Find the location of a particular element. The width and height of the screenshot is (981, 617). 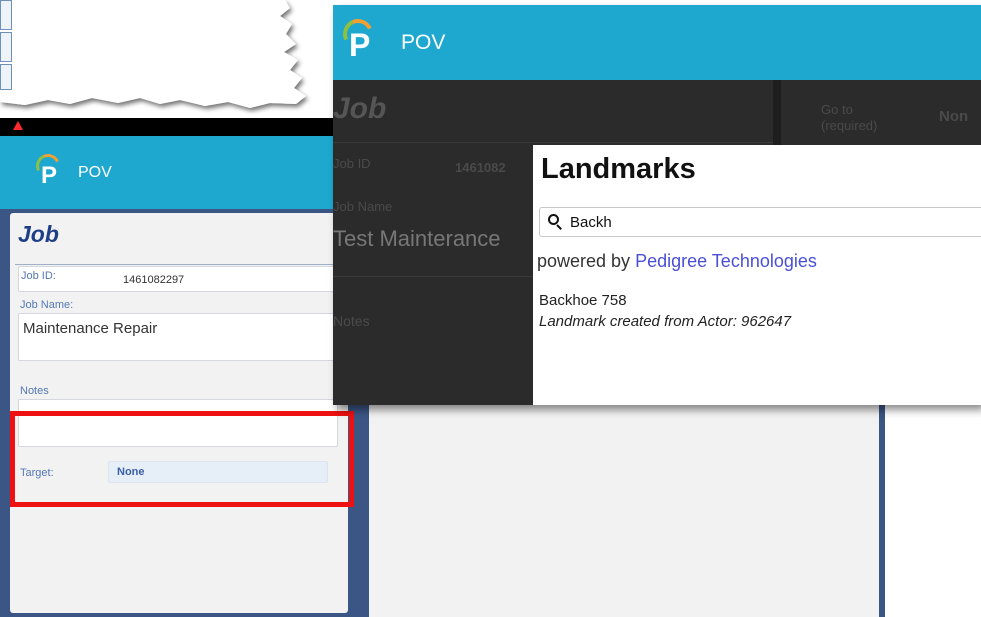

job-id-field: Job ID: 1461082297 is located at coordinates (178, 279).